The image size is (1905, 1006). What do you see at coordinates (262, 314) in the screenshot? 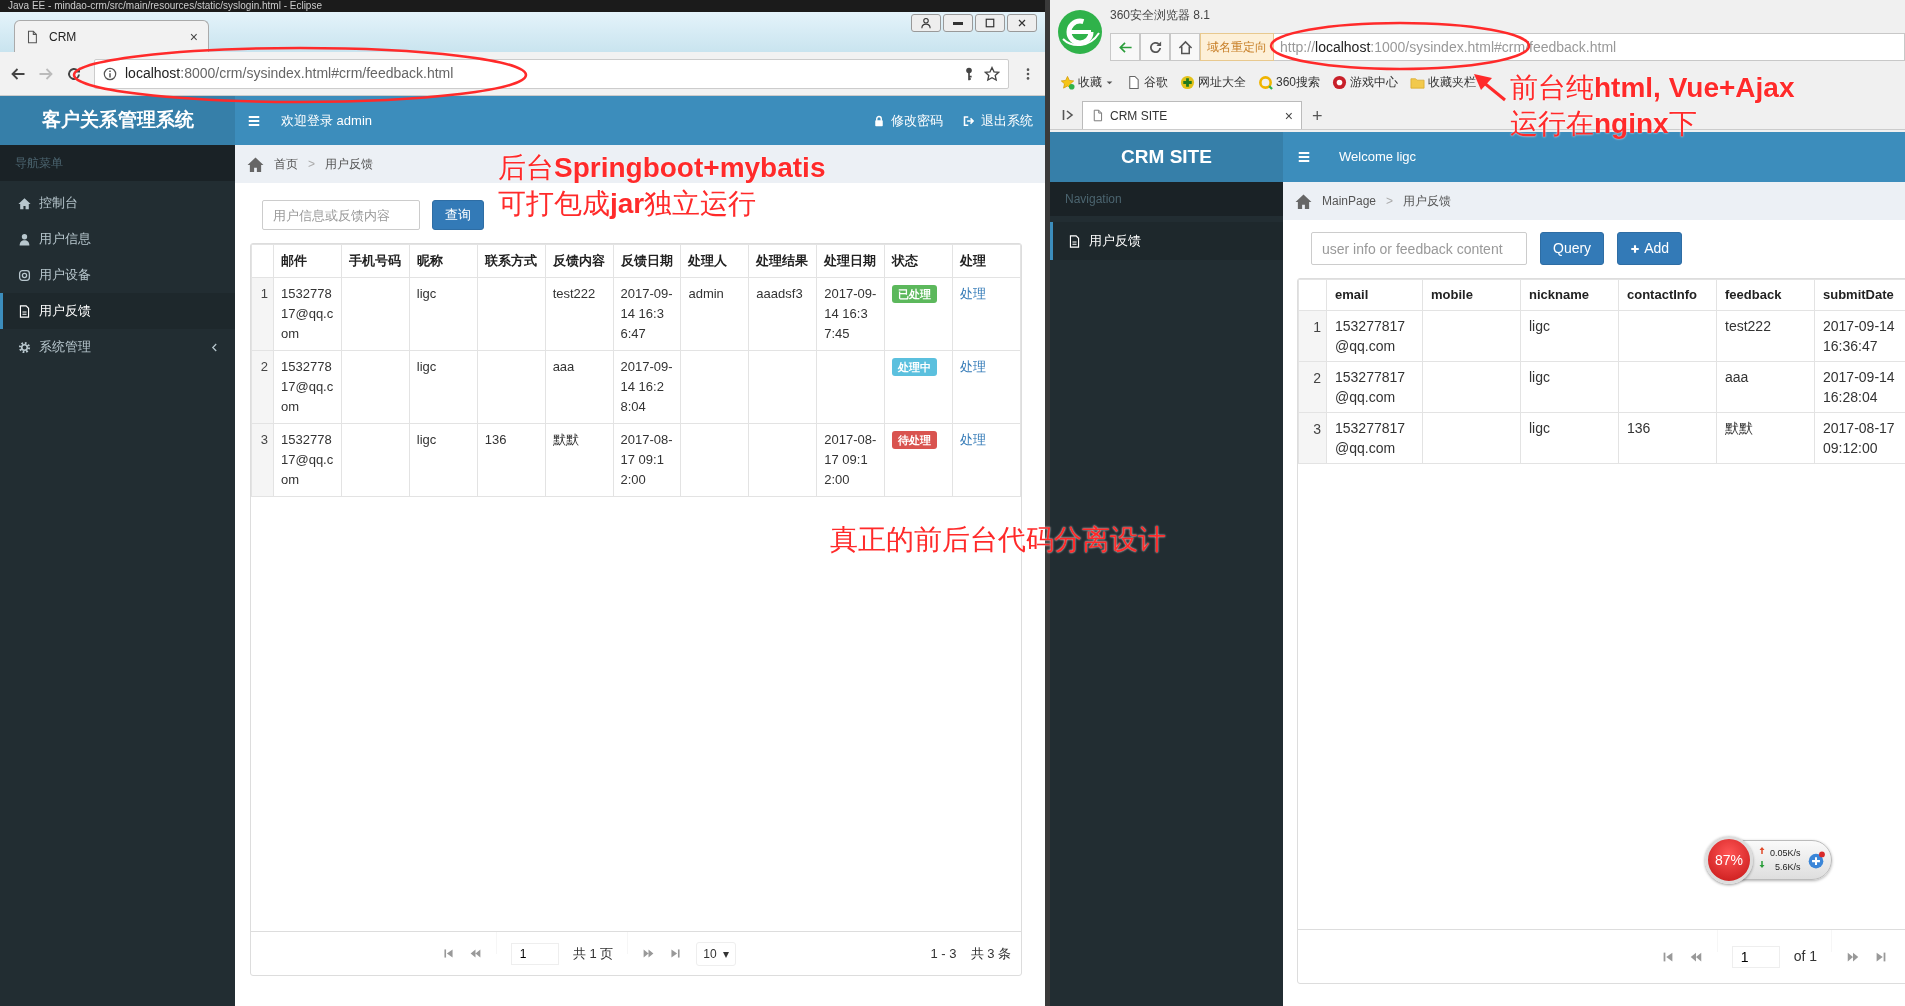
I see `row-number: 1` at bounding box center [262, 314].